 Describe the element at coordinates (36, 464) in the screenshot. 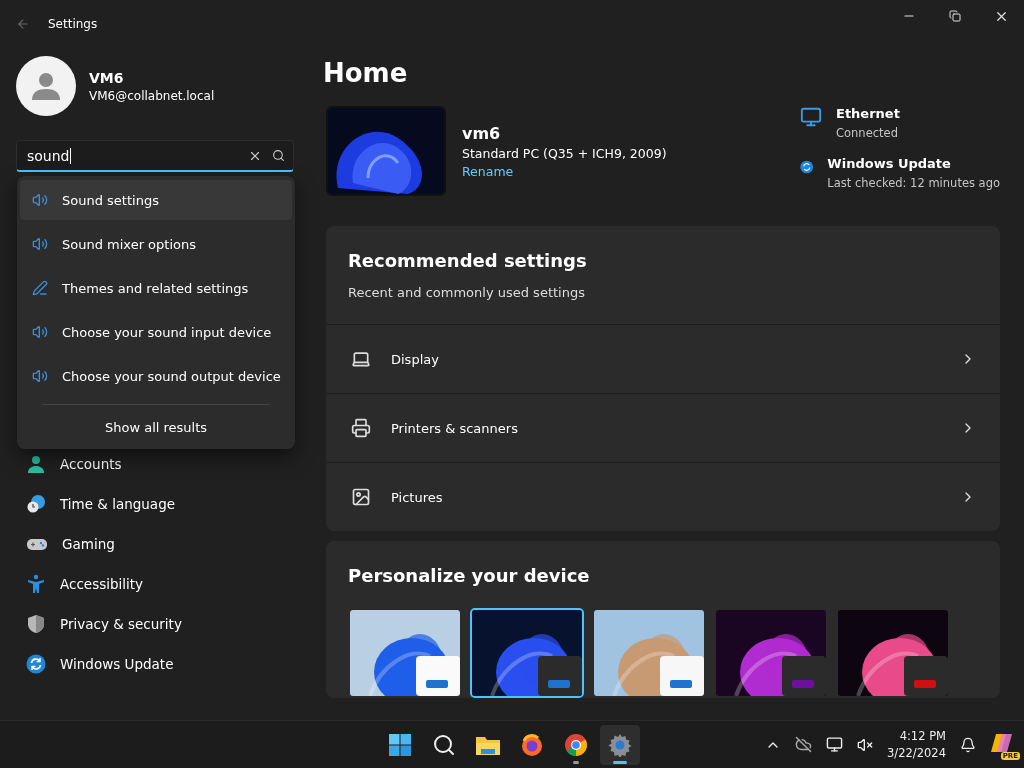

I see `person-icon` at that location.